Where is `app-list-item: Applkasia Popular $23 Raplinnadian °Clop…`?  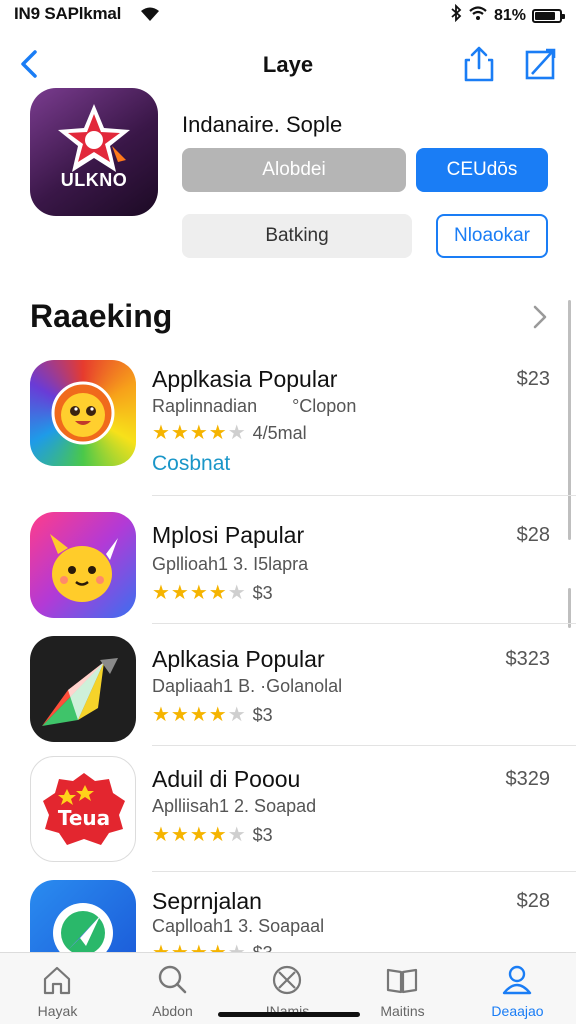
app-list-item: Applkasia Popular $23 Raplinnadian °Clop… is located at coordinates (288, 428).